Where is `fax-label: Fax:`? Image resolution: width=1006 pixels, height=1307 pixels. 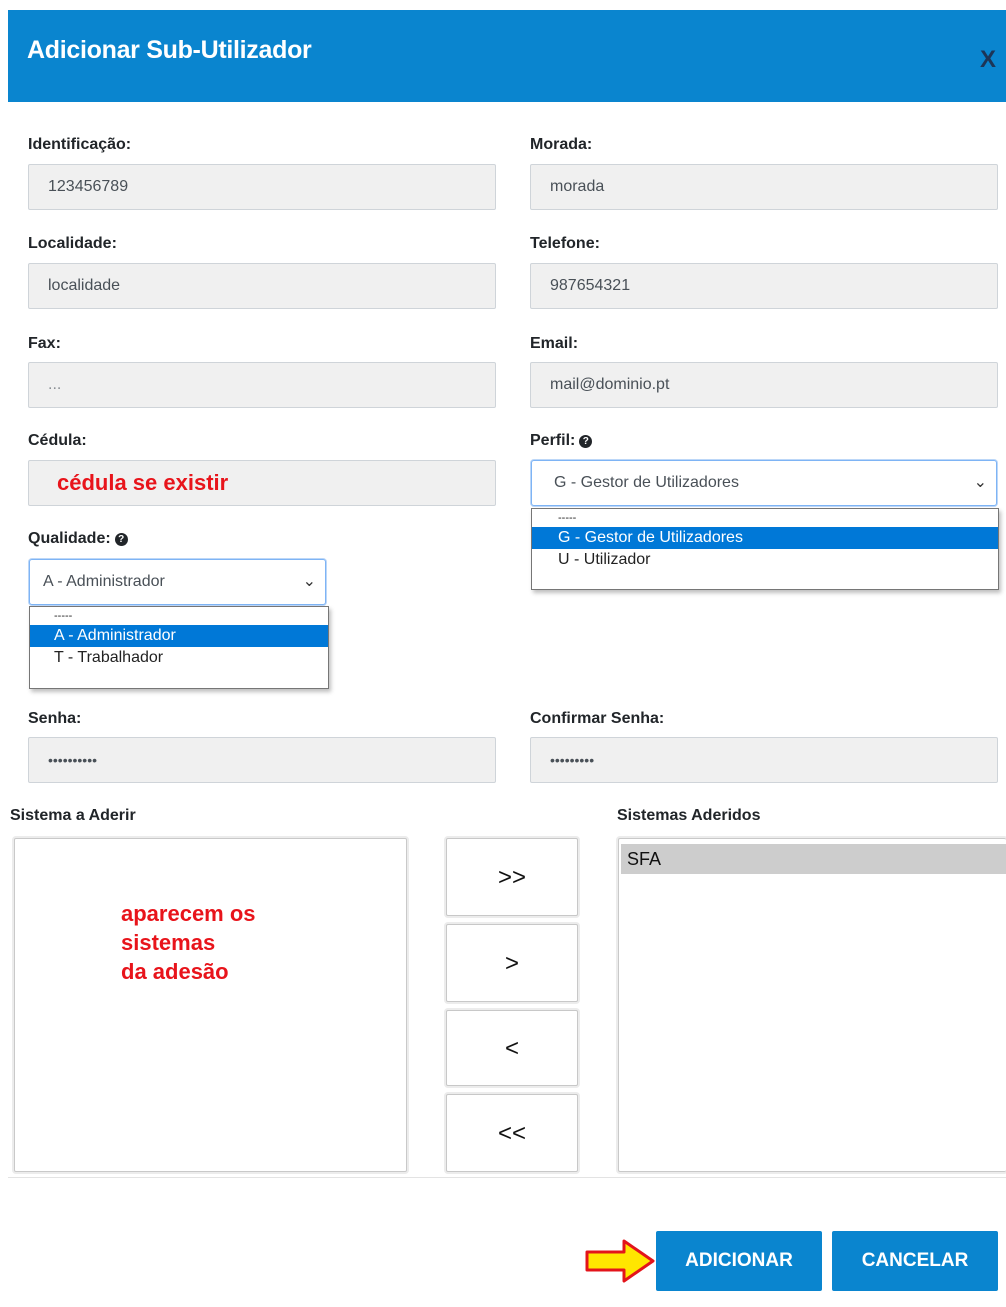 fax-label: Fax: is located at coordinates (44, 343).